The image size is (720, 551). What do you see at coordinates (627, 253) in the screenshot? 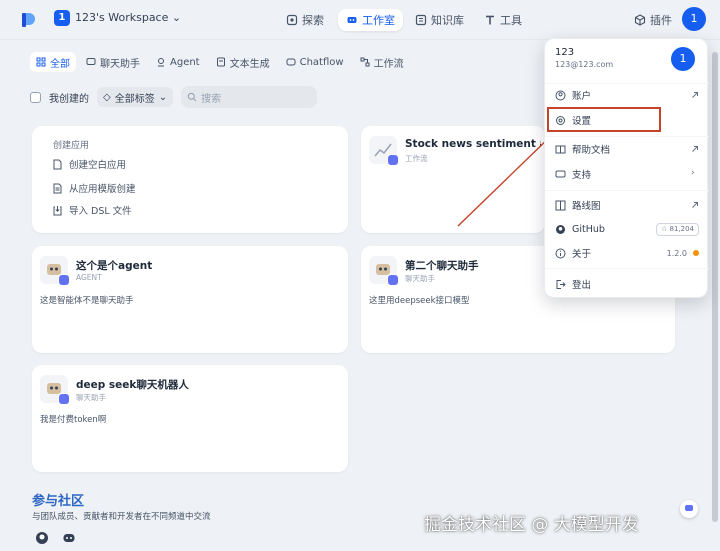
I see `menu-item-about: 关于 1.2.0` at bounding box center [627, 253].